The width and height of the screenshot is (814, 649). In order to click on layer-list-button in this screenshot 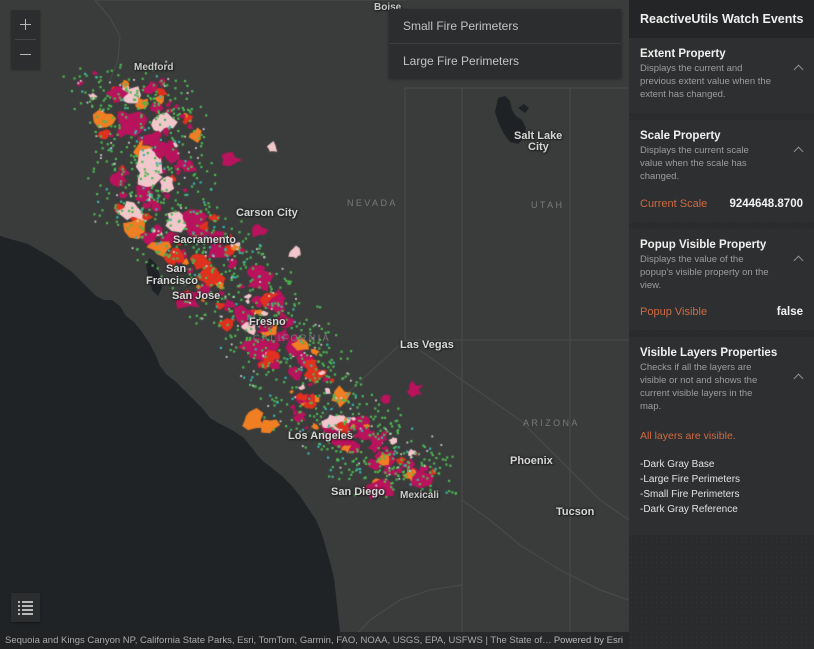, I will do `click(25, 607)`.